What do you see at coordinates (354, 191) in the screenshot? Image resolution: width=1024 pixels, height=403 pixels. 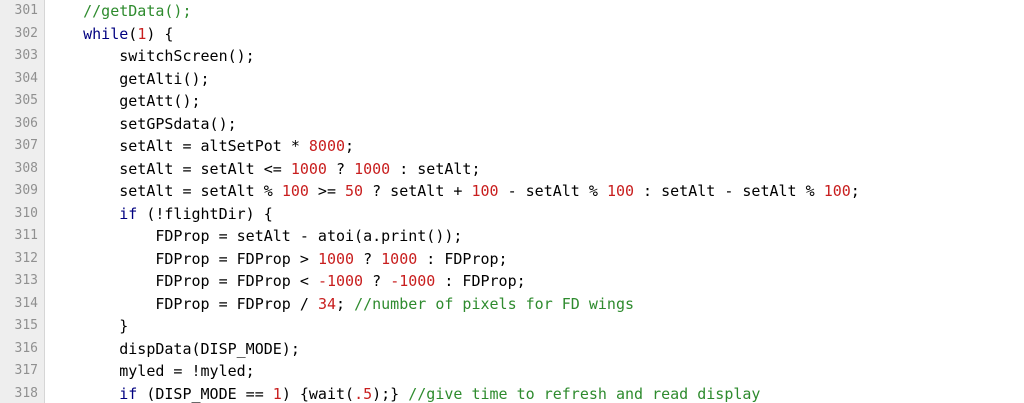 I see `code-token-number: 50` at bounding box center [354, 191].